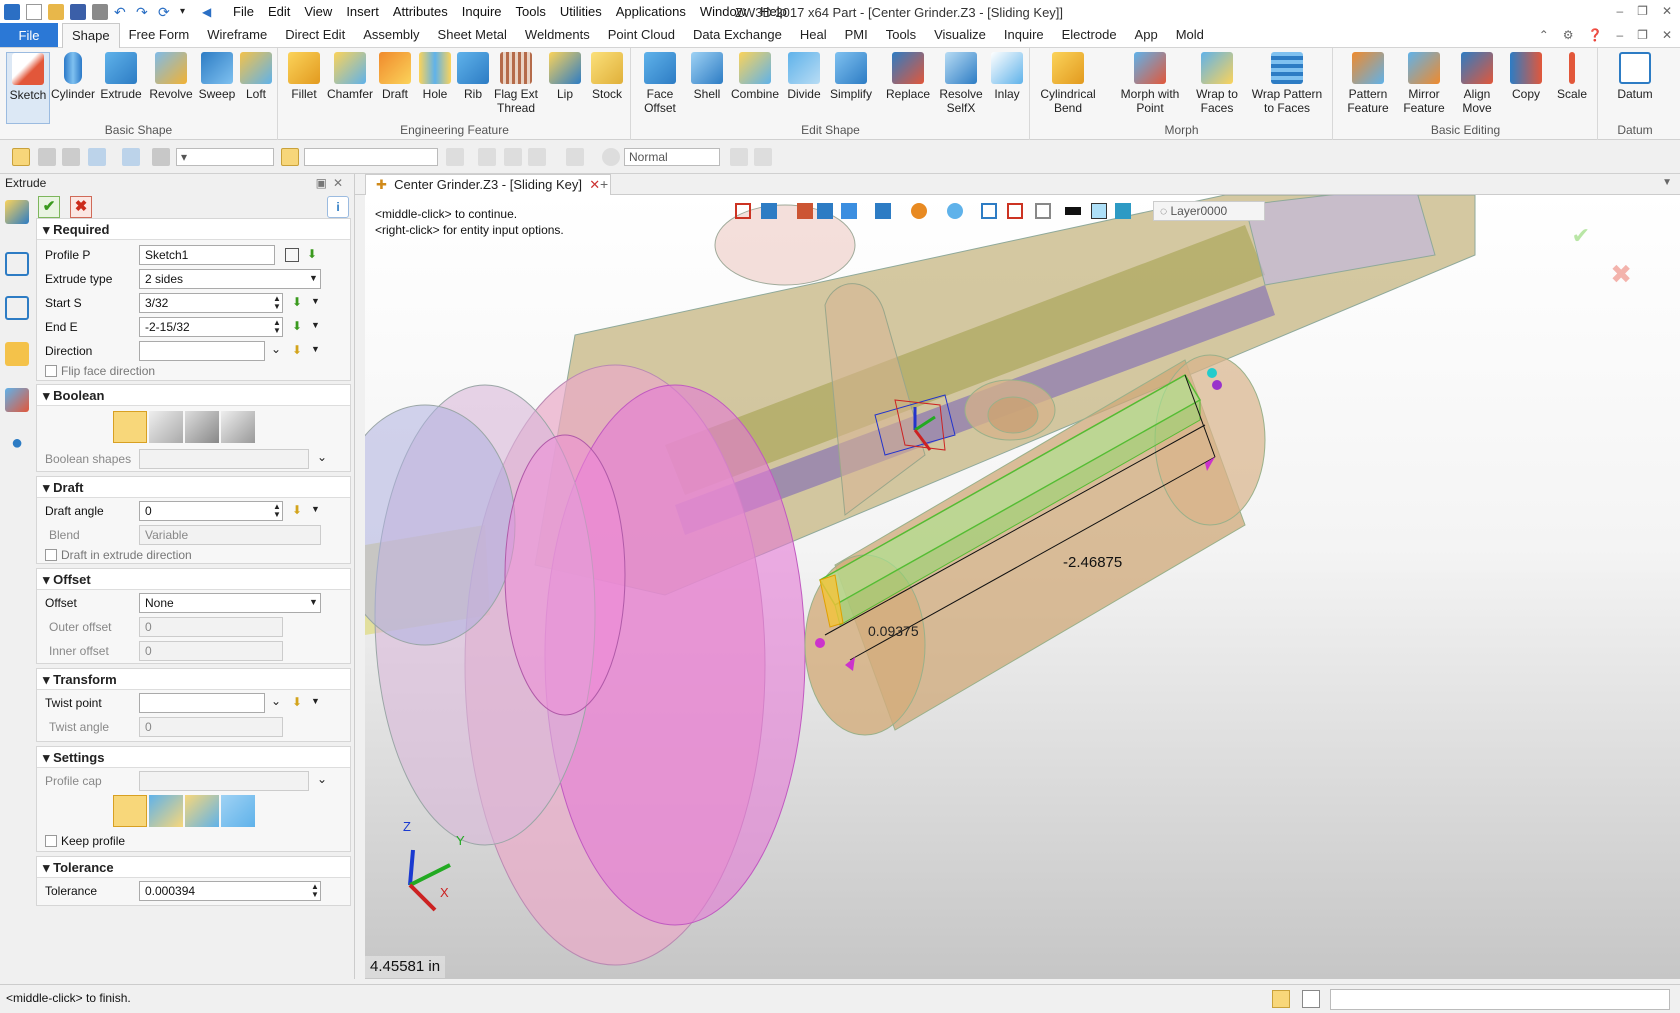  Describe the element at coordinates (1146, 35) in the screenshot. I see `tab-app: App` at that location.